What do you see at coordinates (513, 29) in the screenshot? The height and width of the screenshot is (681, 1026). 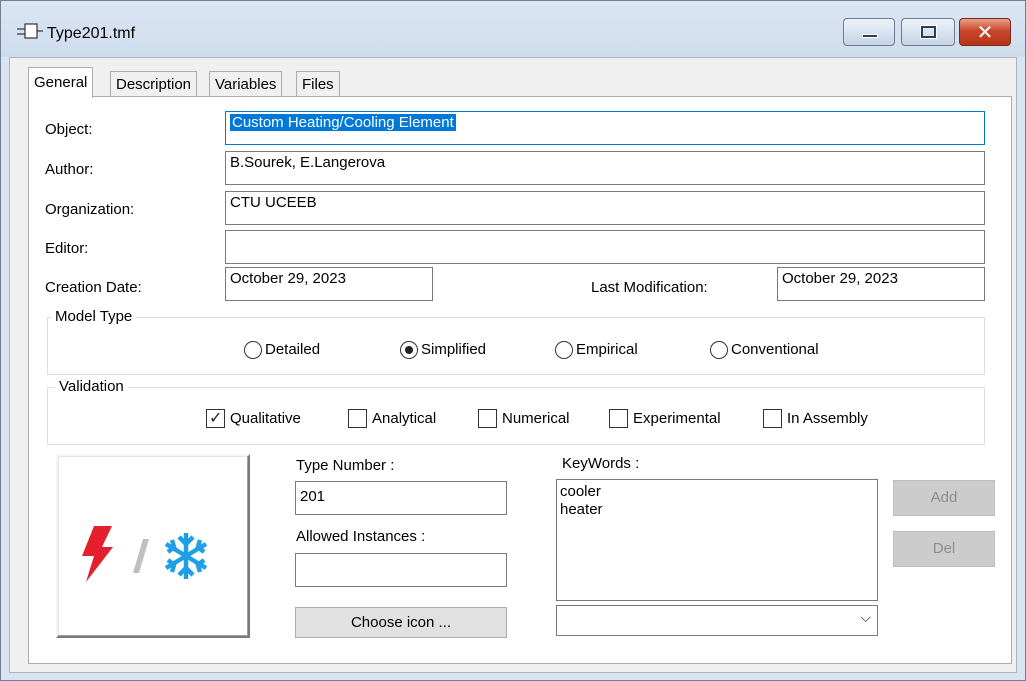 I see `title-bar: Type201.tmf ✕` at bounding box center [513, 29].